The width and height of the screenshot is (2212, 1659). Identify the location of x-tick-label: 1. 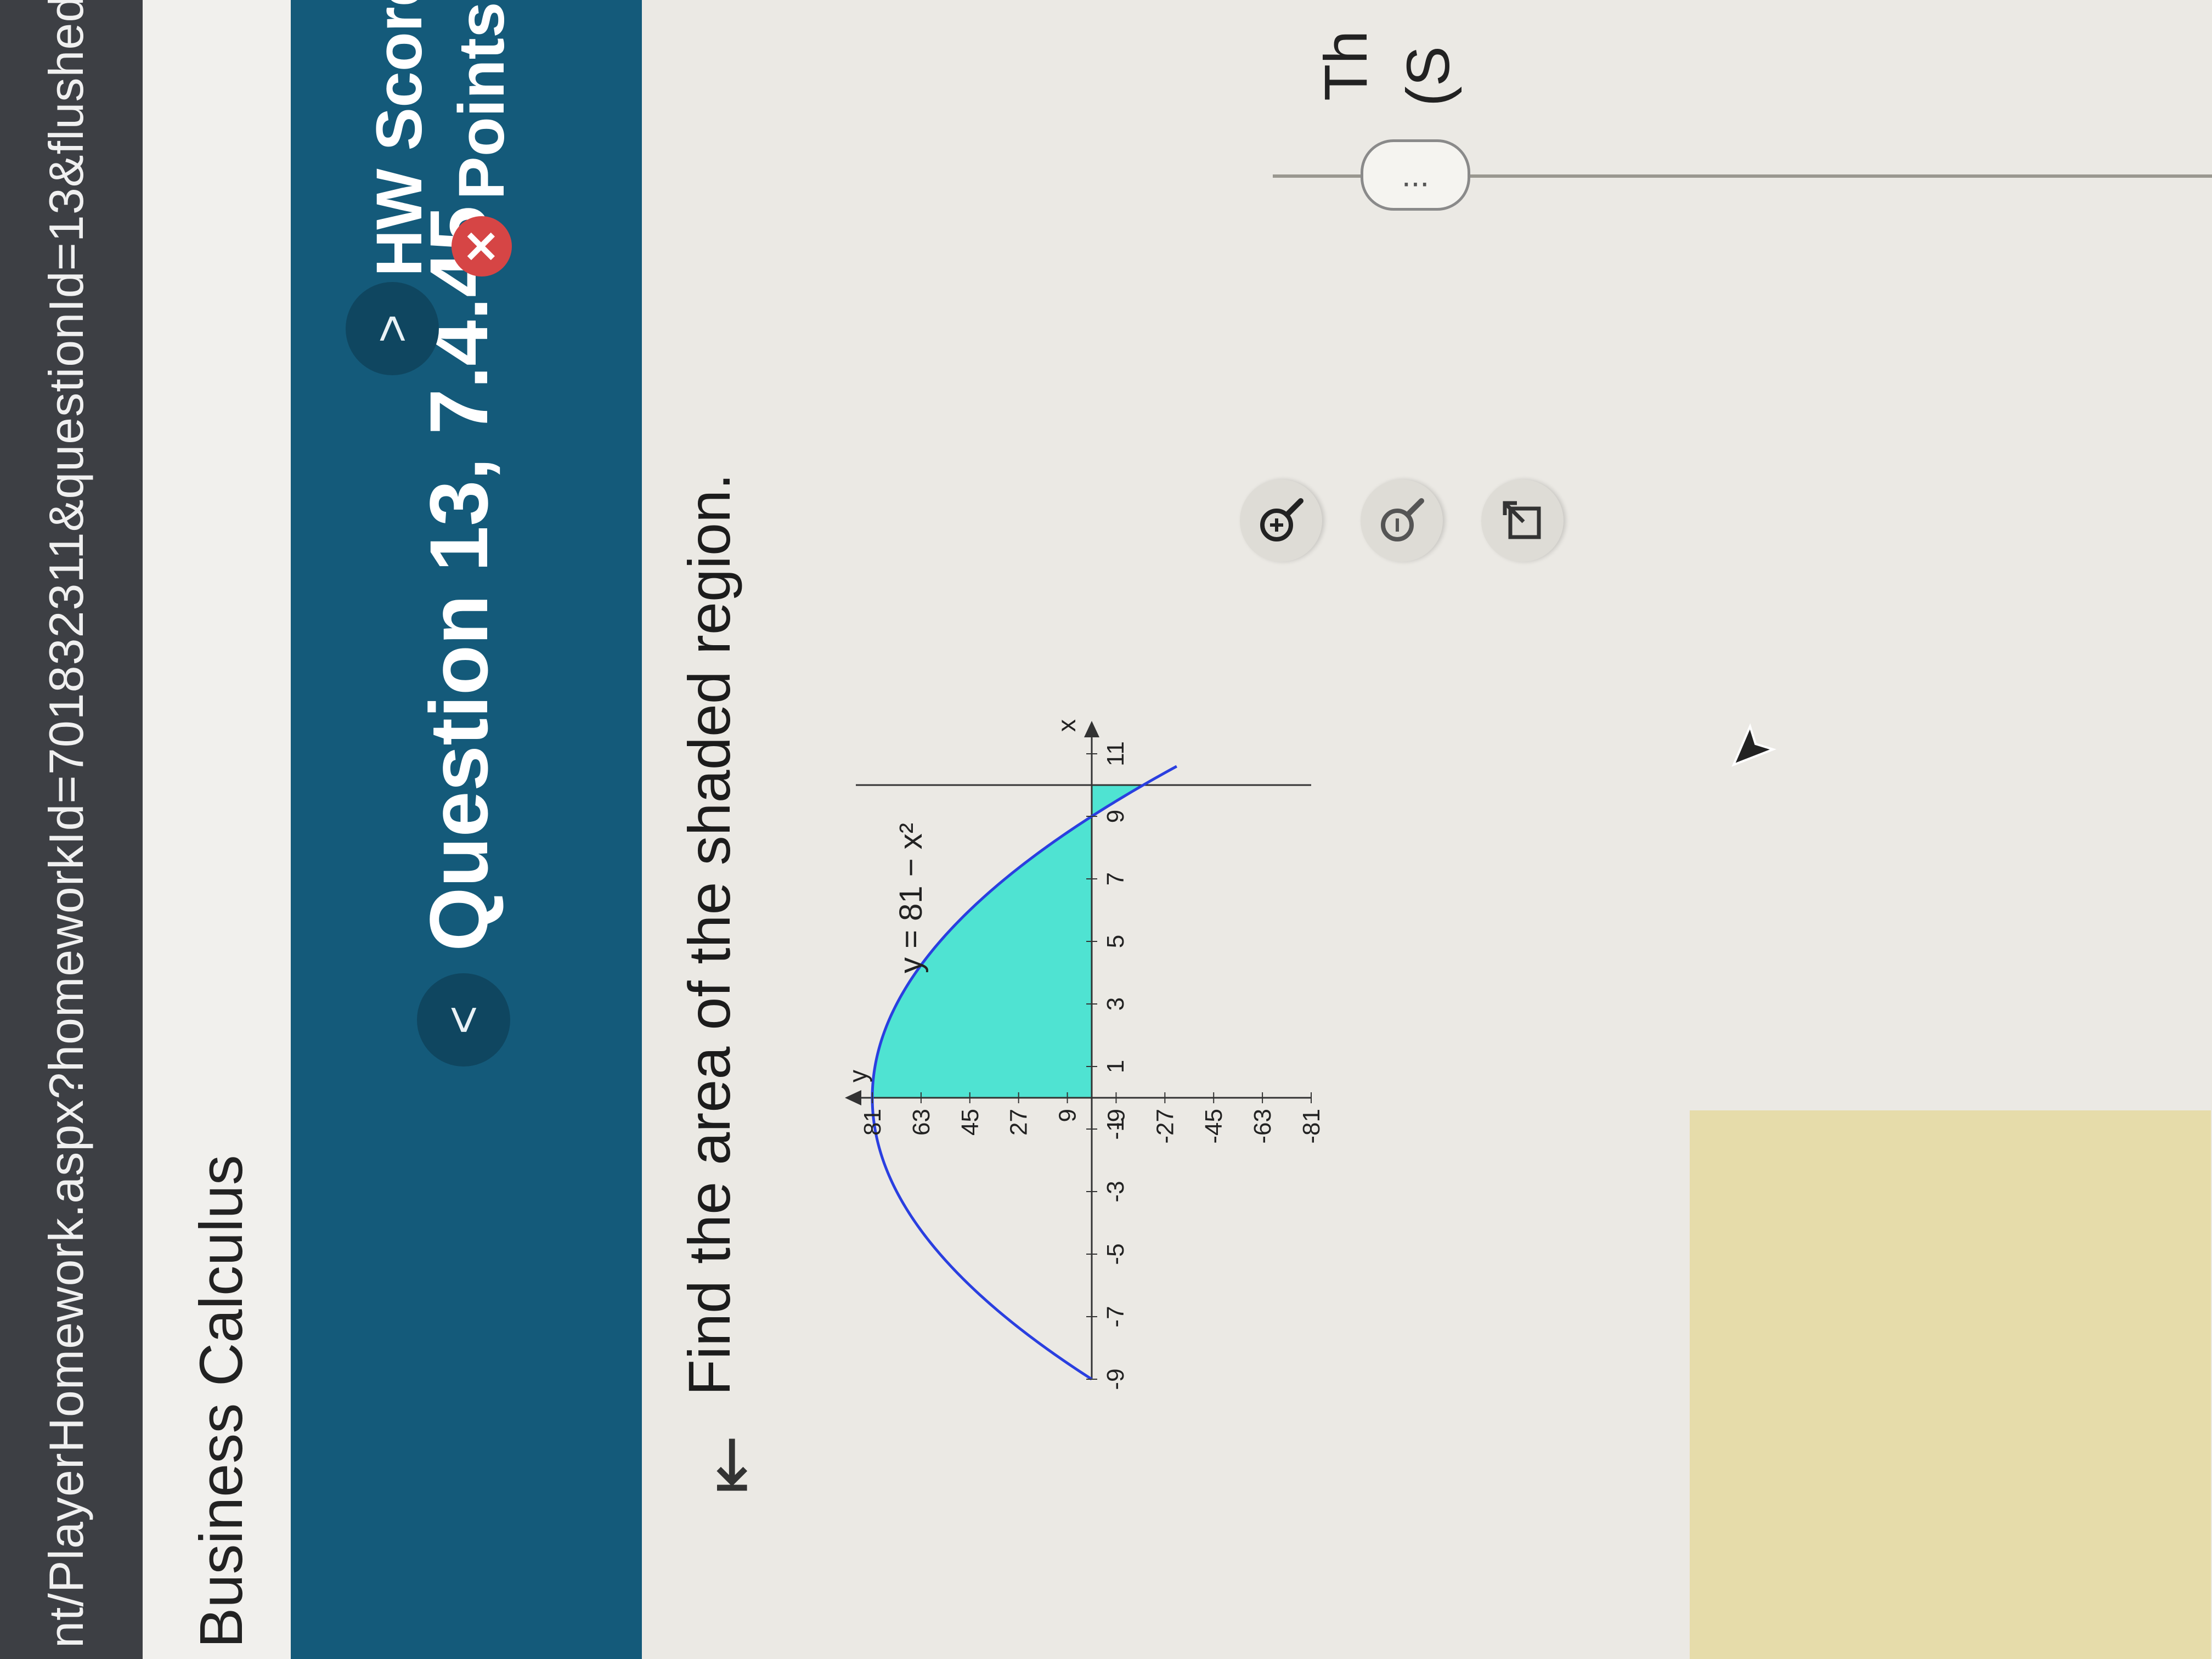
(1115, 1066).